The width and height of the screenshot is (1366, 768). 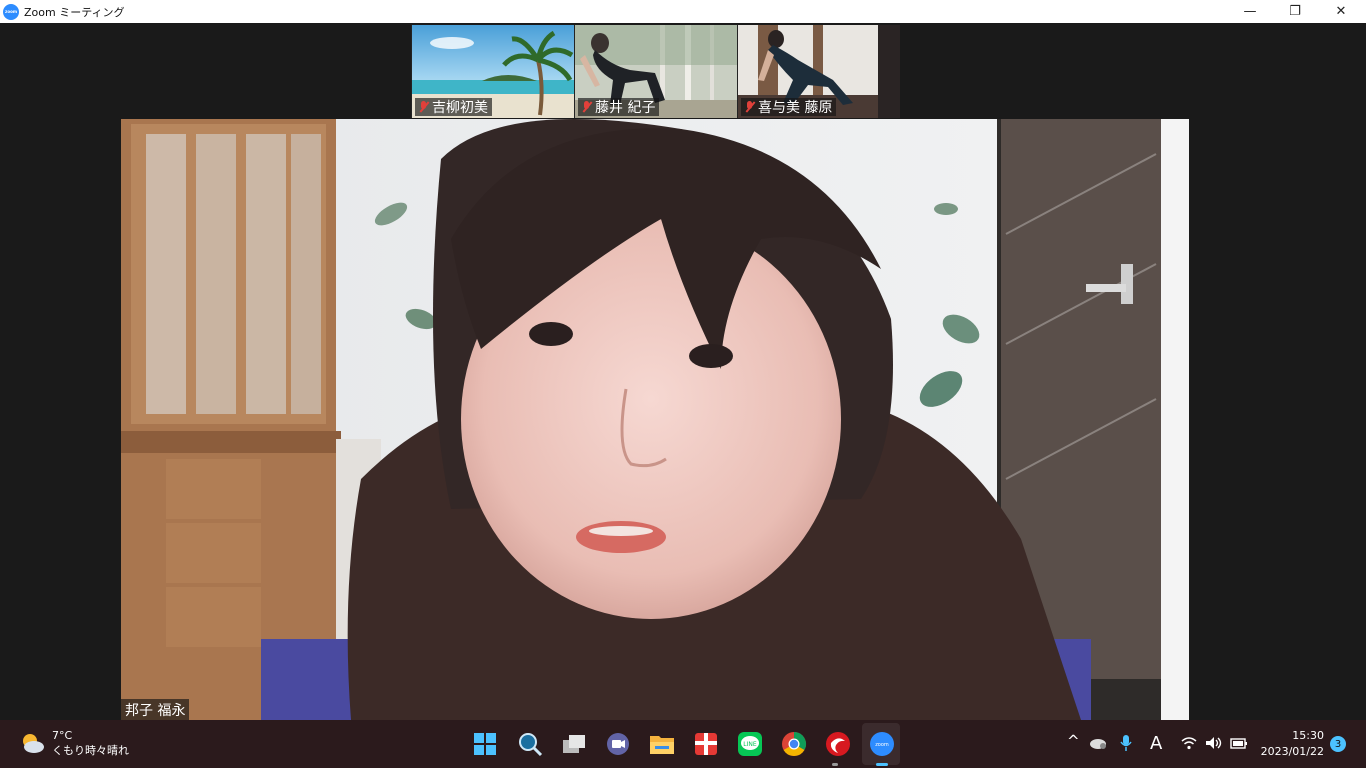 I want to click on trend-running-indicator, so click(x=835, y=764).